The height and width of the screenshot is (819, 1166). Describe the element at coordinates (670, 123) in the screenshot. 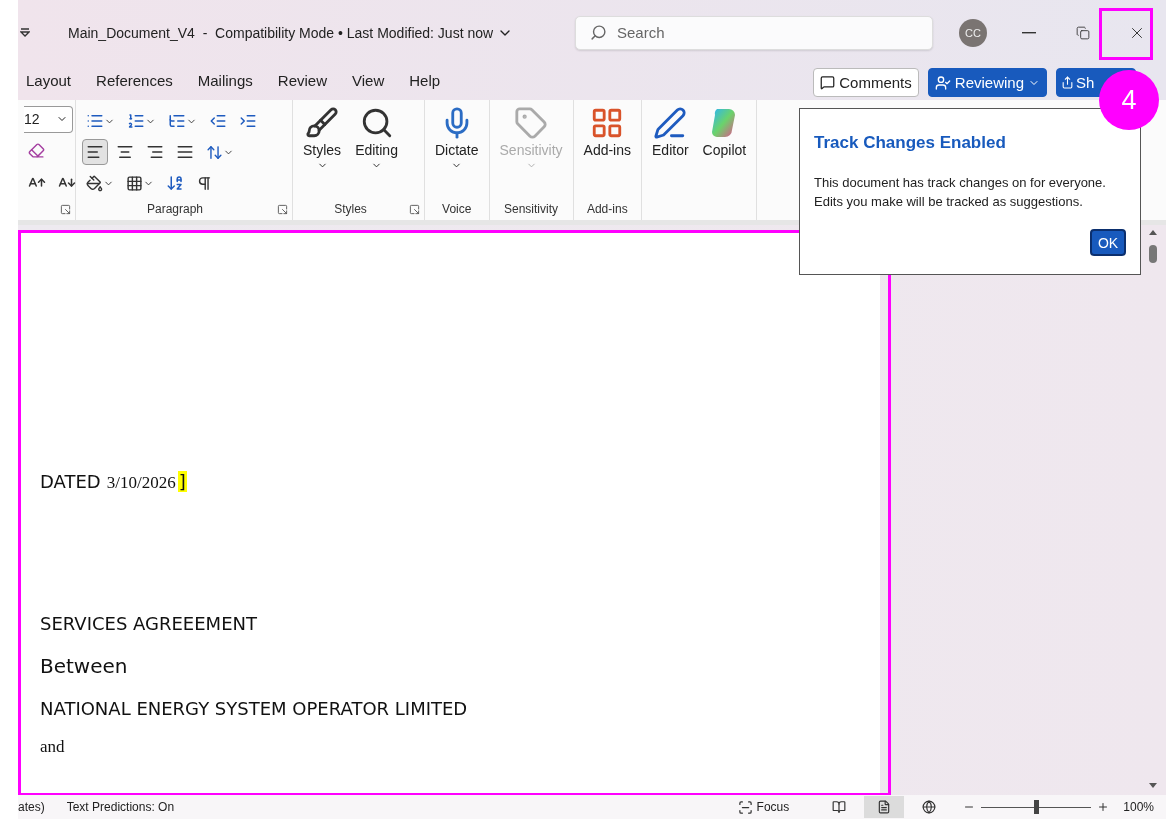

I see `pen-icon` at that location.